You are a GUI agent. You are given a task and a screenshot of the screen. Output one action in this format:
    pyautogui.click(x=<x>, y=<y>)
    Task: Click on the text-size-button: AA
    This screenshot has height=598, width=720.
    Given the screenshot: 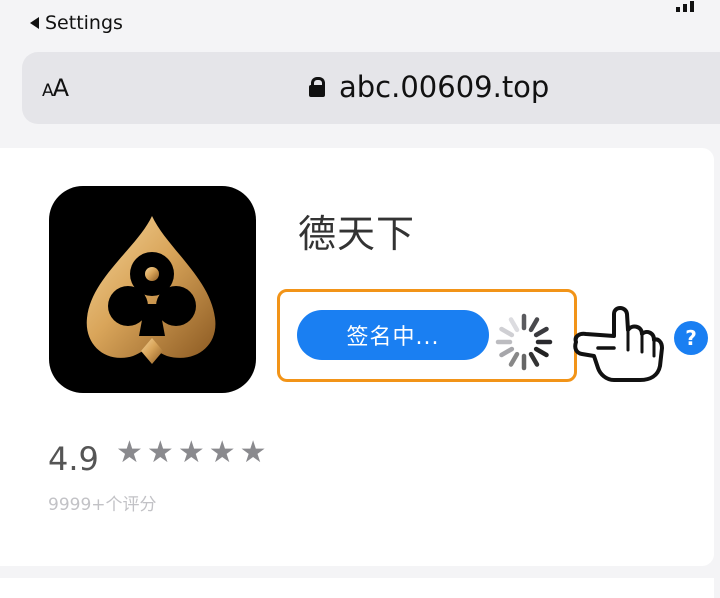 What is the action you would take?
    pyautogui.click(x=55, y=88)
    